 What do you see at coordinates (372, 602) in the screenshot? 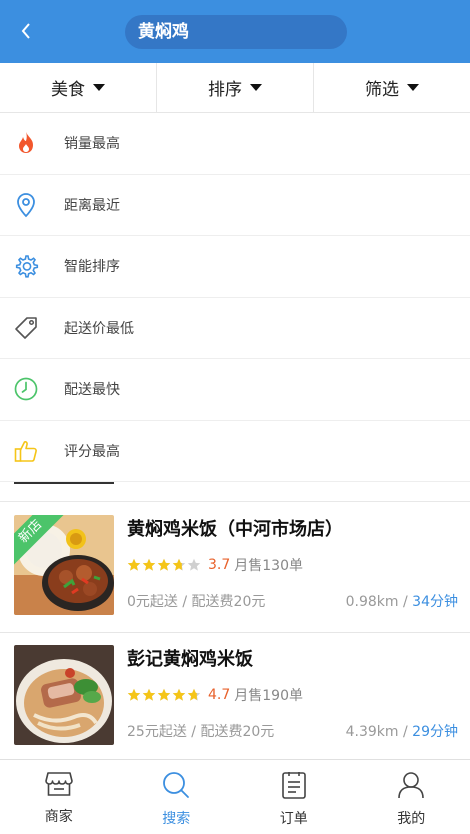
I see `distance: 0.98km` at bounding box center [372, 602].